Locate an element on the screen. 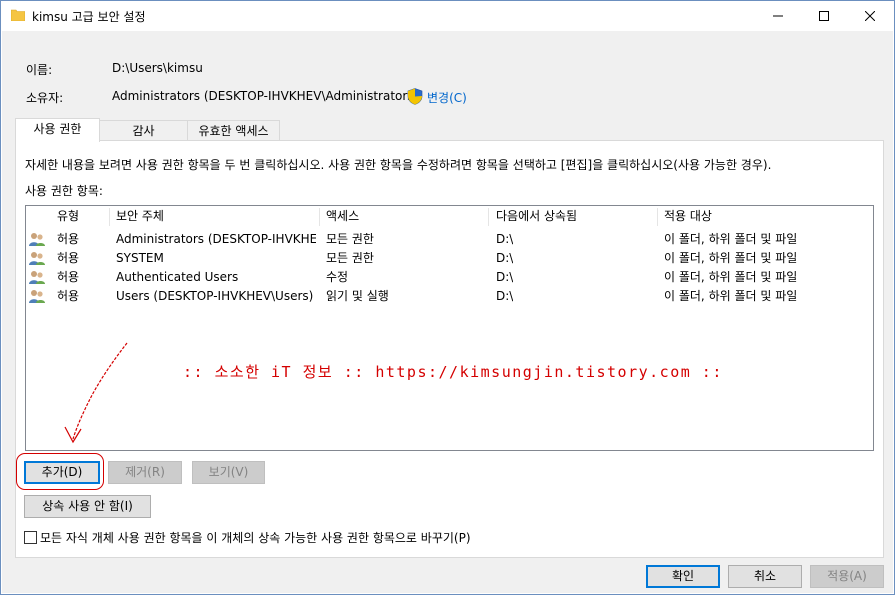  tab-label: 사용 권한 is located at coordinates (57, 129).